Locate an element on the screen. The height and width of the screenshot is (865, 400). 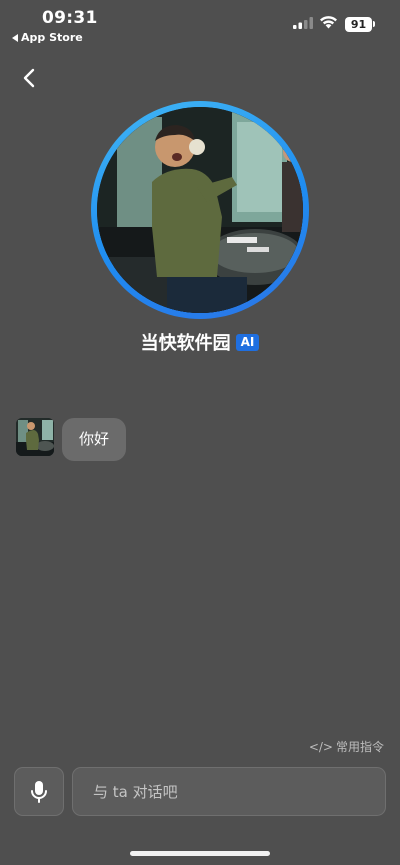
back-to-app-store: App Store is located at coordinates (47, 37).